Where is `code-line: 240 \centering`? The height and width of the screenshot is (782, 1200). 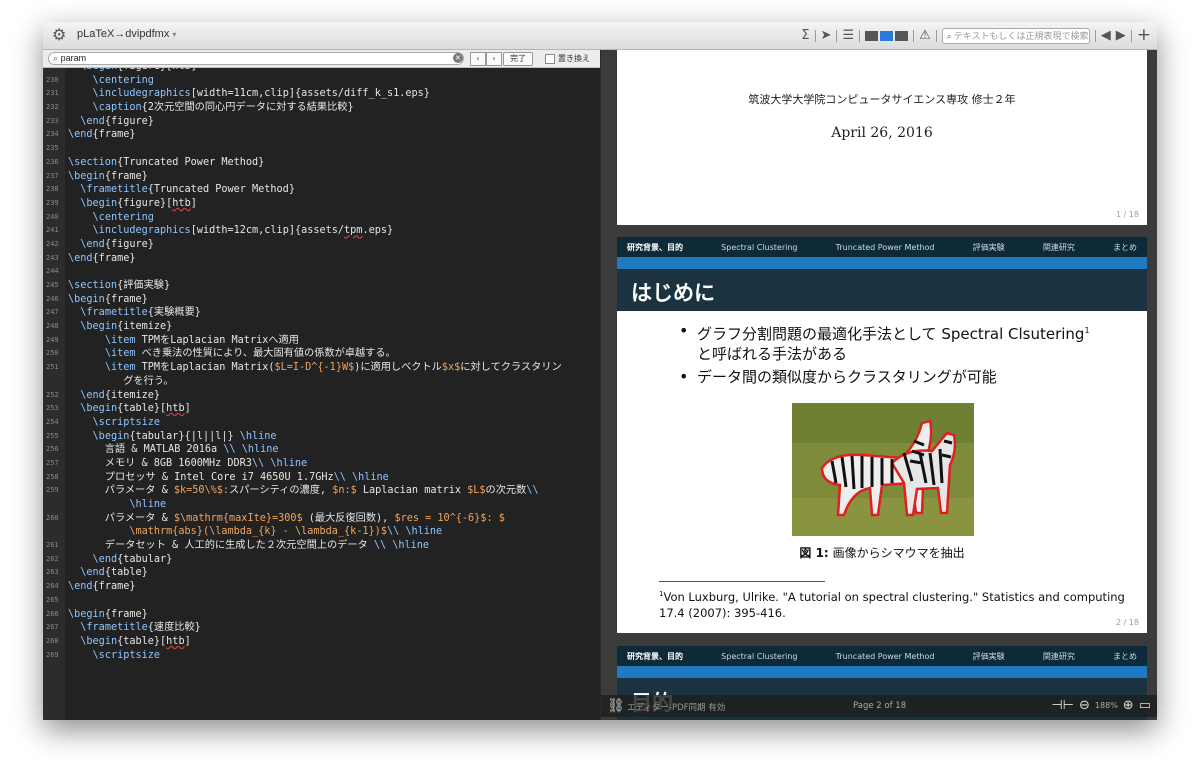
code-line: 240 \centering is located at coordinates (321, 218).